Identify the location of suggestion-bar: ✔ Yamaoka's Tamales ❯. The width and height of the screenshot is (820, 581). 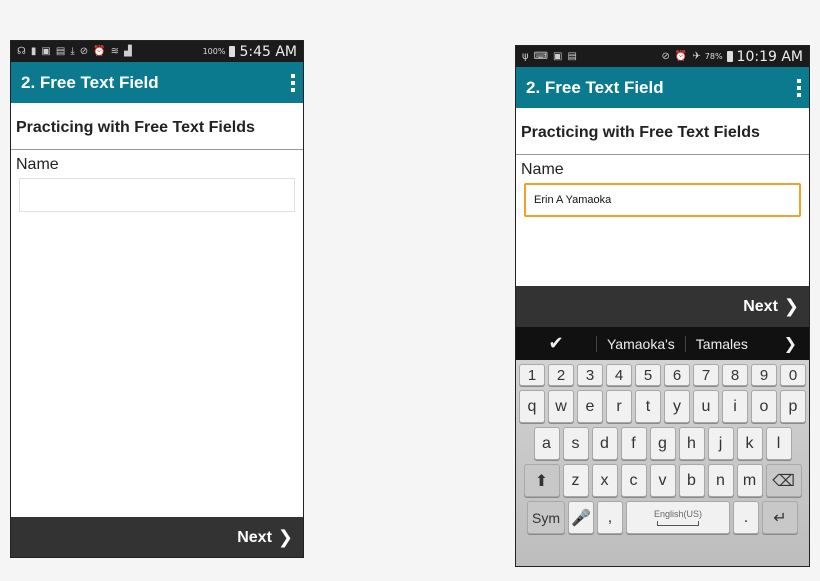
(662, 343).